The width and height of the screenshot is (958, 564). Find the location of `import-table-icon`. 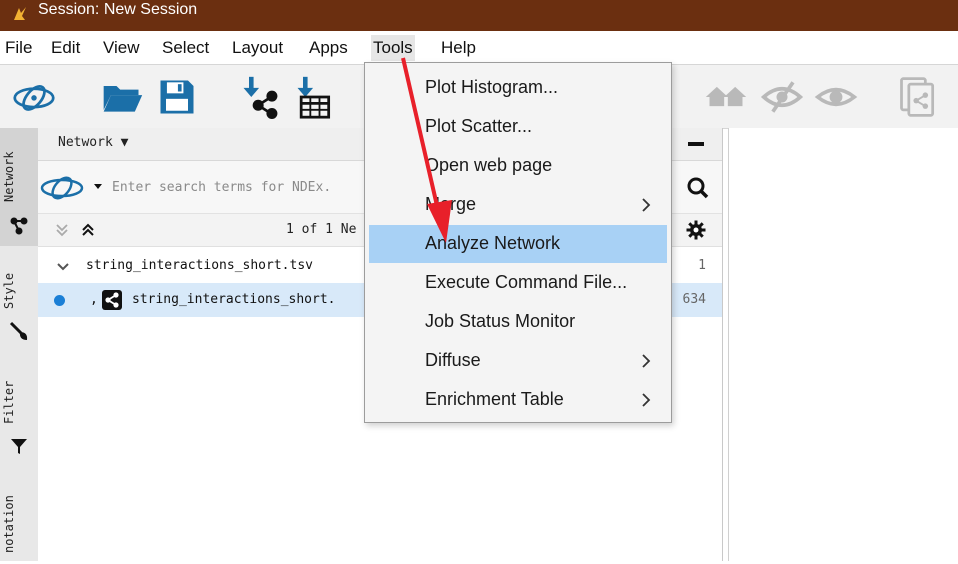

import-table-icon is located at coordinates (314, 97).